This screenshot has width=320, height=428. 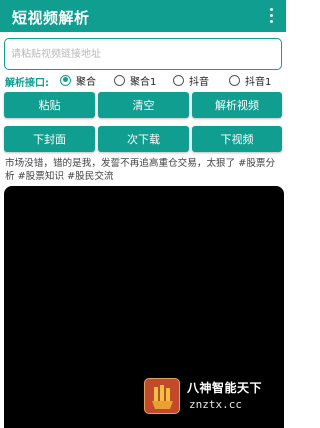 What do you see at coordinates (143, 139) in the screenshot?
I see `download-next-button: 次下载` at bounding box center [143, 139].